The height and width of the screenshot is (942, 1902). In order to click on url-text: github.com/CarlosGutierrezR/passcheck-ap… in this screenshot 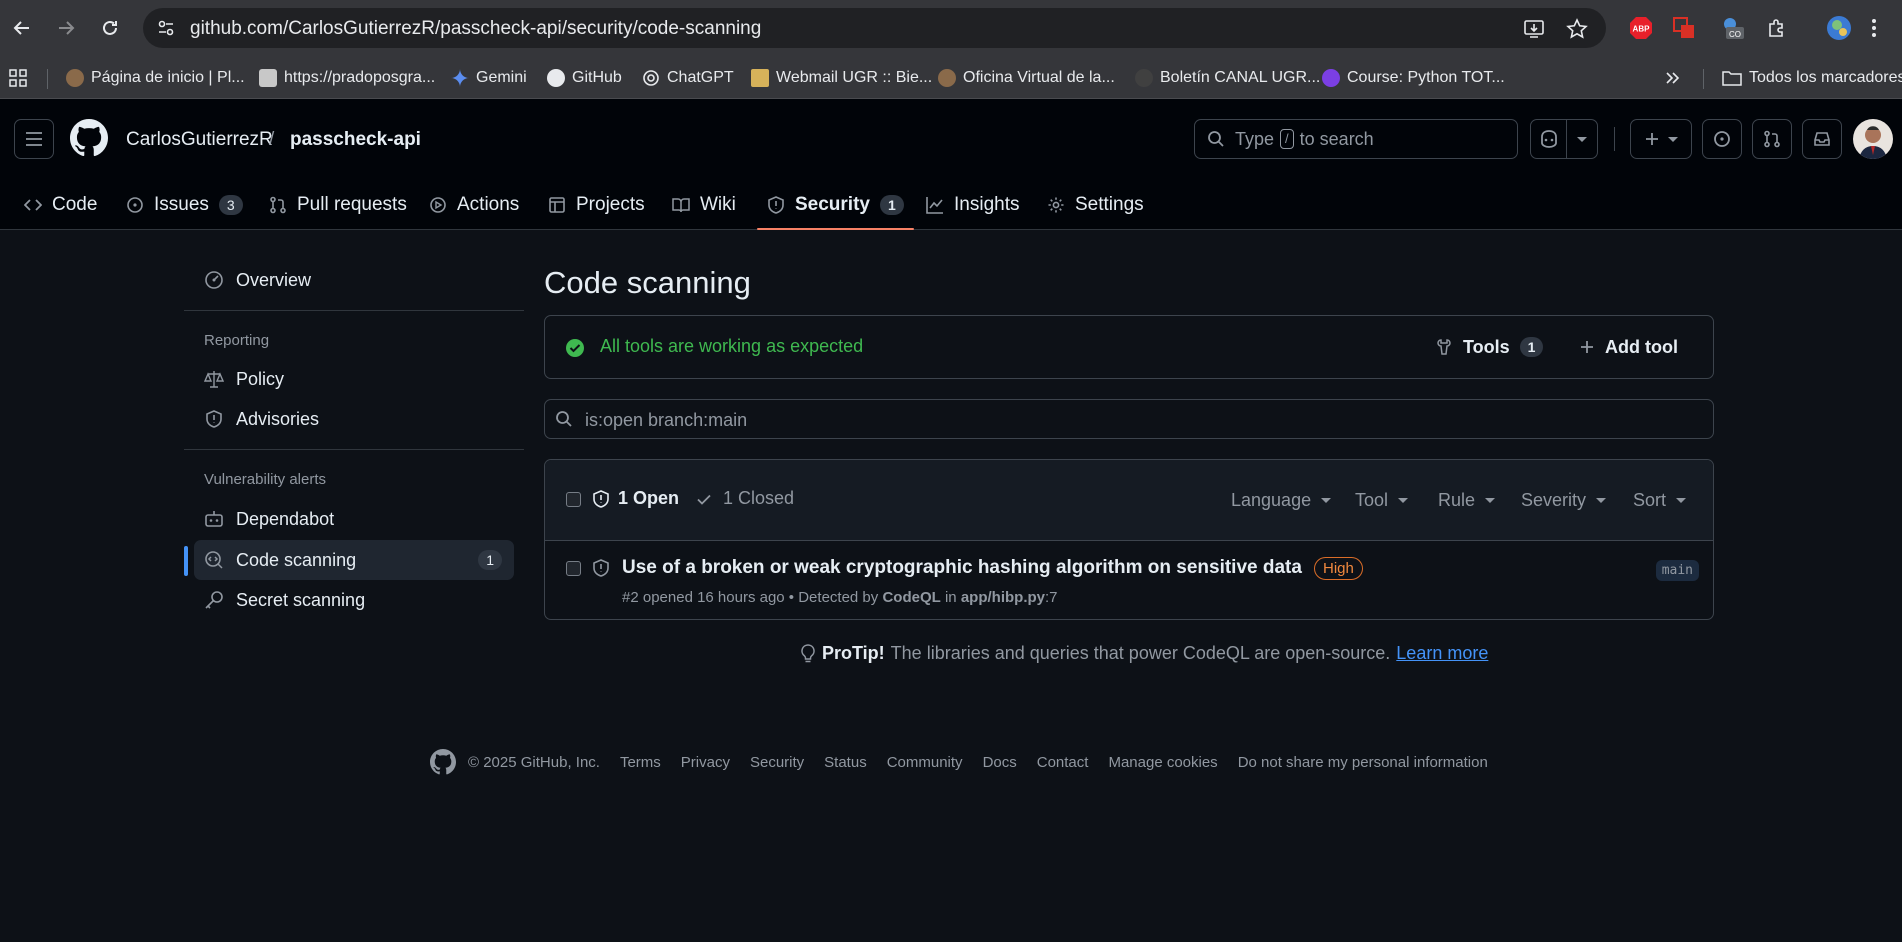, I will do `click(475, 29)`.